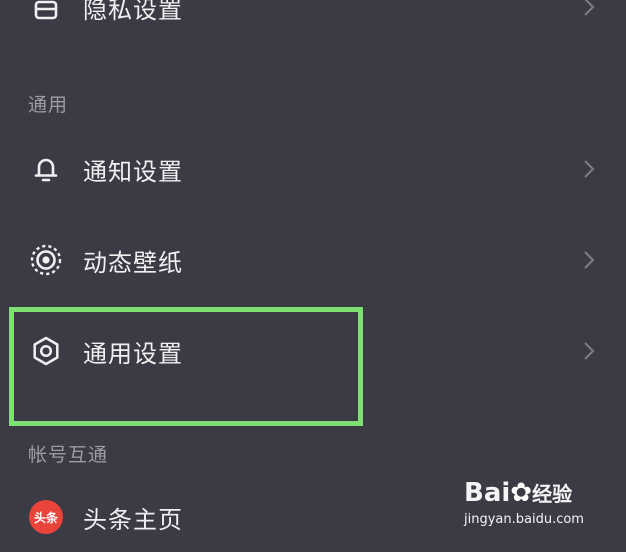  Describe the element at coordinates (313, 260) in the screenshot. I see `live-wallpaper-row: 动态壁纸` at that location.